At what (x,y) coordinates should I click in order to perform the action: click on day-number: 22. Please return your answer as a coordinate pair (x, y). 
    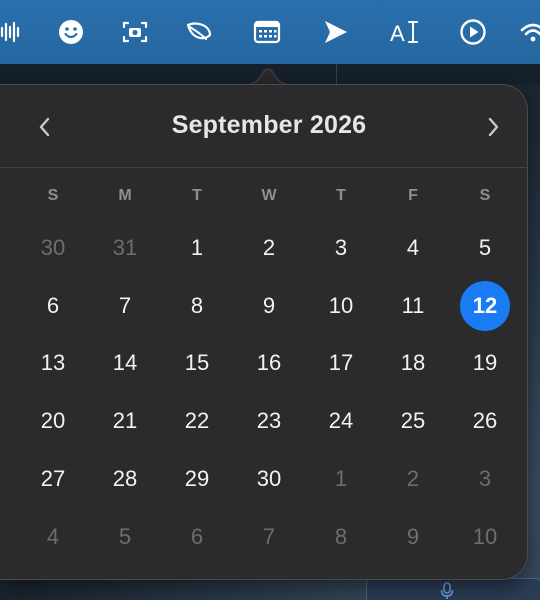
    Looking at the image, I should click on (197, 420).